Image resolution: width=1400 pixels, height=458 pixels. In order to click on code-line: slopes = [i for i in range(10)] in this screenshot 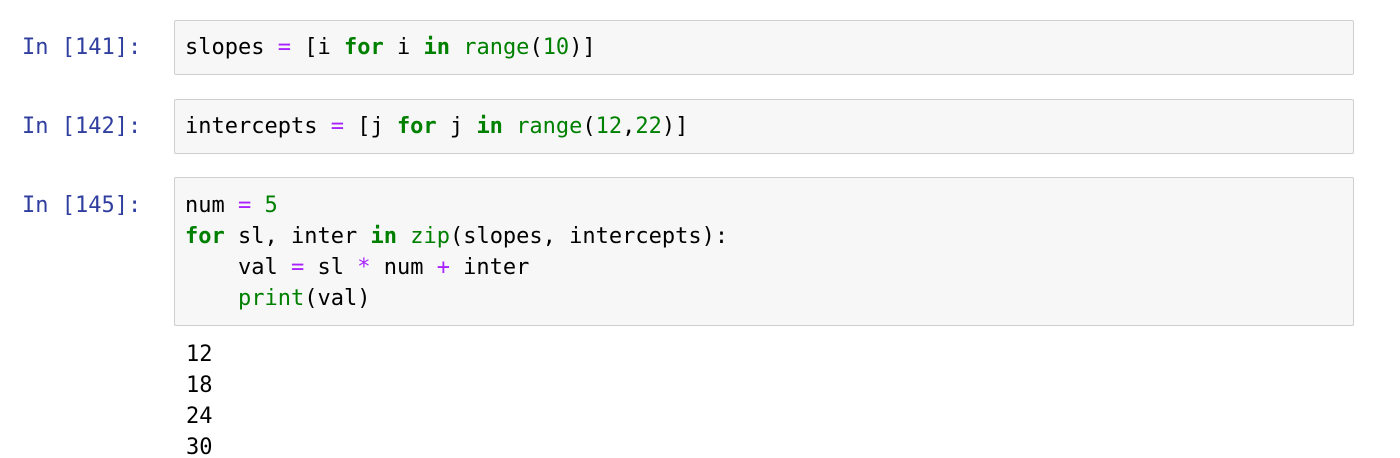, I will do `click(390, 47)`.